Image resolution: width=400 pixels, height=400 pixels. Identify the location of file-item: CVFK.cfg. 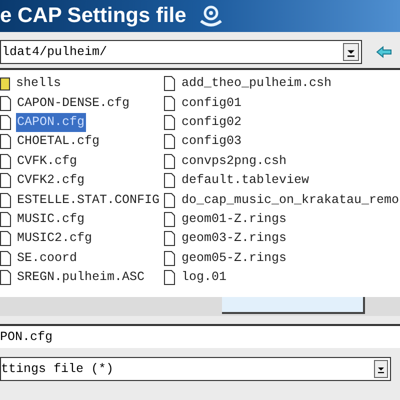
(47, 161).